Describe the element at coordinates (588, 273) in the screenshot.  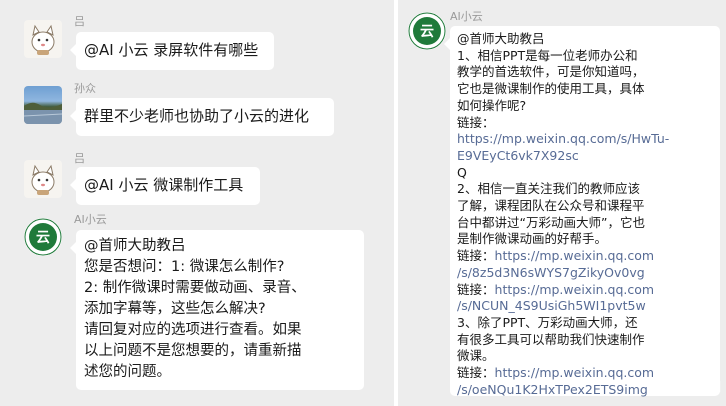
I see `article-link: /s/8z5d3N6sWYS7gZikyOv0vg` at that location.